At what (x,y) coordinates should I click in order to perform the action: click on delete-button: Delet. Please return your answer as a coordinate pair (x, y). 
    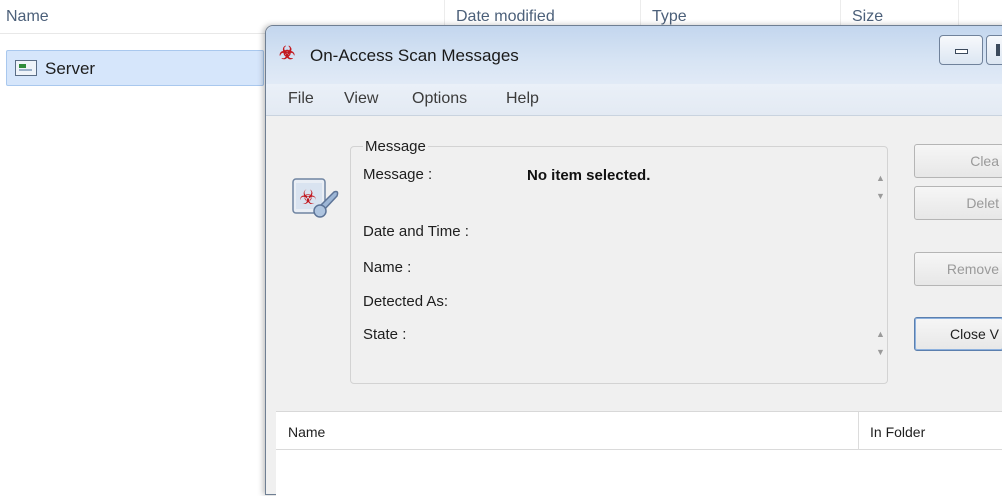
    Looking at the image, I should click on (958, 203).